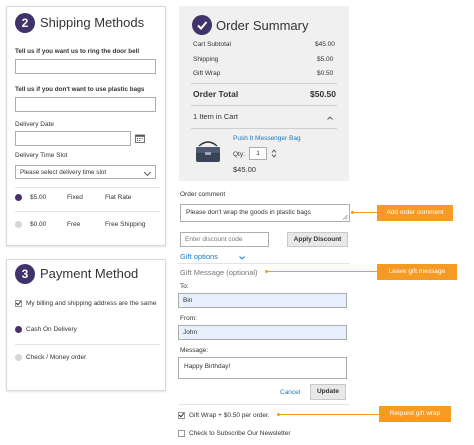 This screenshot has width=474, height=445. I want to click on gift-to-value: Bin, so click(188, 300).